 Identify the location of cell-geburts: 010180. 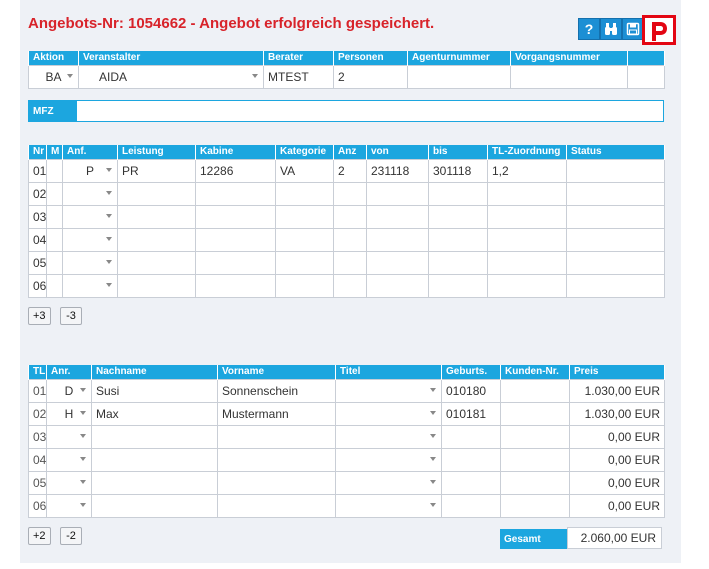
(471, 390).